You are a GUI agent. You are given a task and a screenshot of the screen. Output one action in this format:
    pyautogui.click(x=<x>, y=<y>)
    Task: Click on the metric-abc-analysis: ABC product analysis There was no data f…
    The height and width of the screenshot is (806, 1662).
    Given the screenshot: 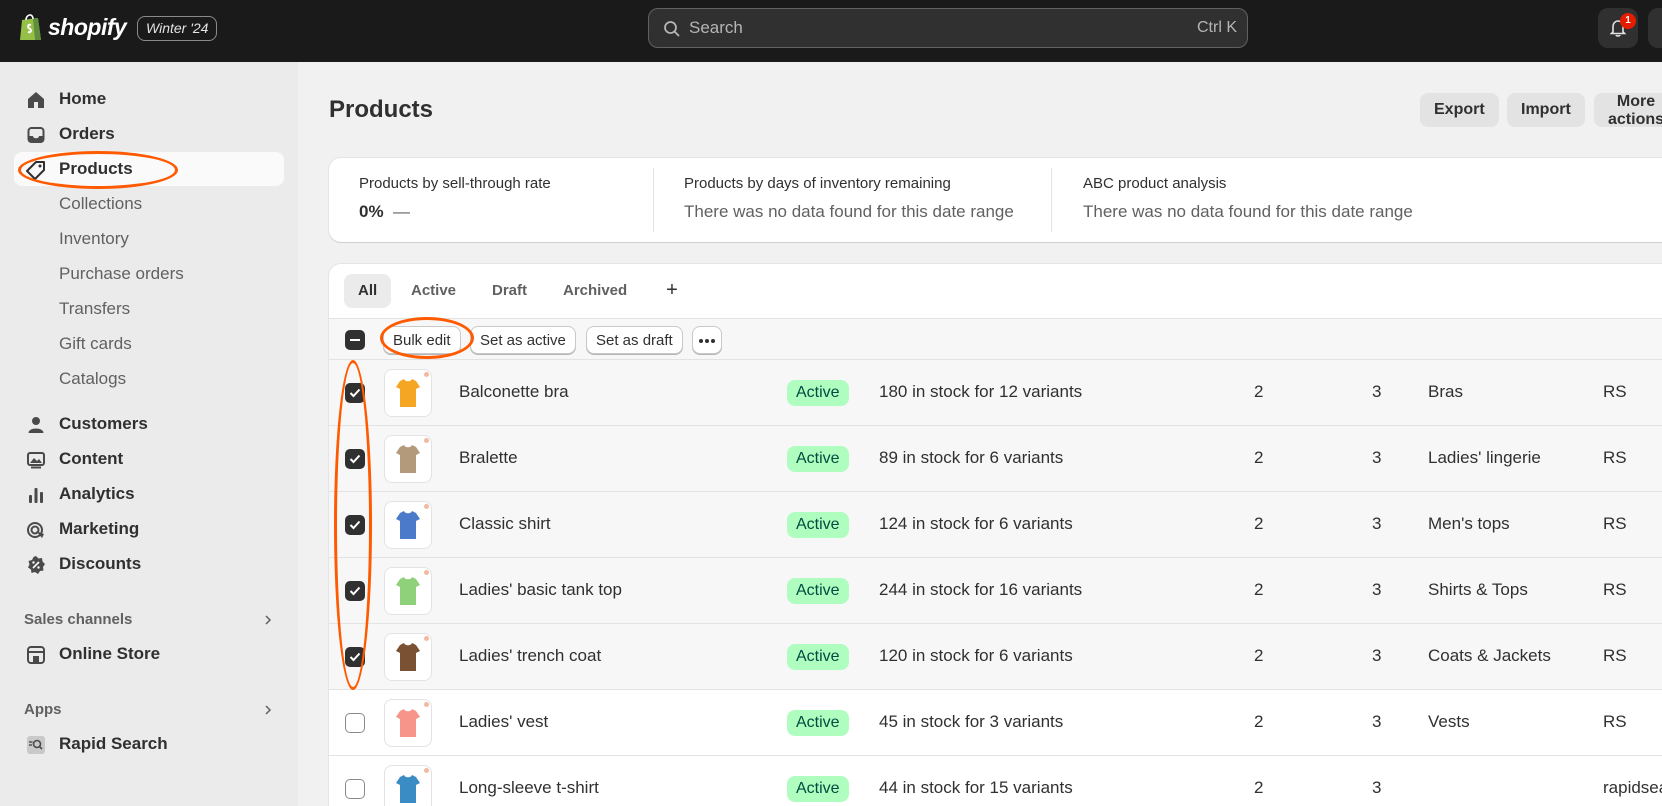 What is the action you would take?
    pyautogui.click(x=1248, y=198)
    